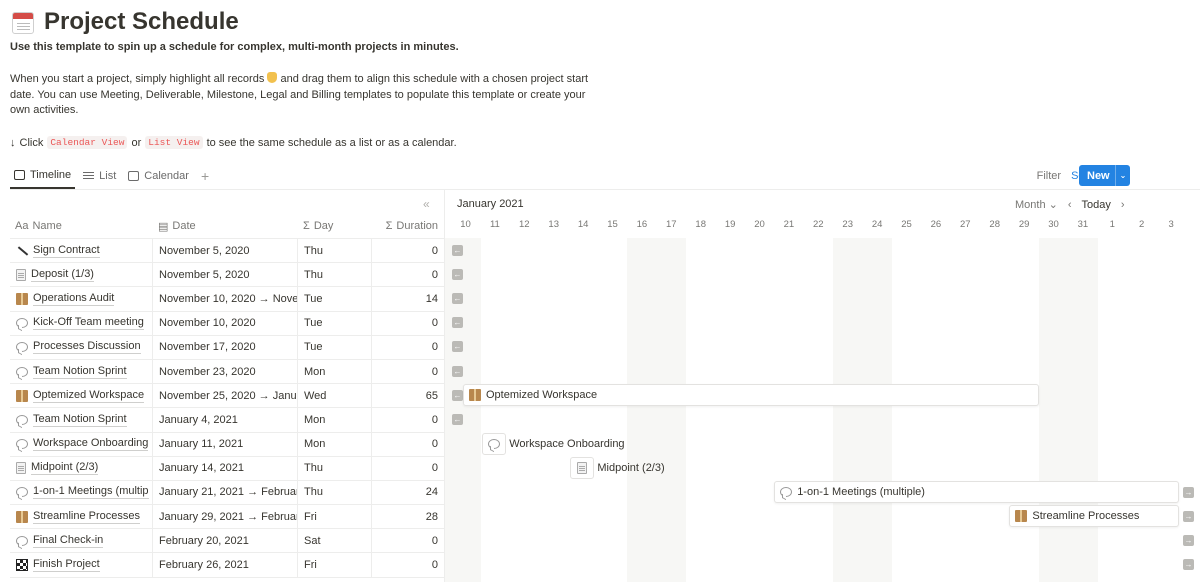 Image resolution: width=1200 pixels, height=582 pixels. I want to click on table-row: Team Notion Sprint January 4, 2021 Mon 0, so click(227, 420).